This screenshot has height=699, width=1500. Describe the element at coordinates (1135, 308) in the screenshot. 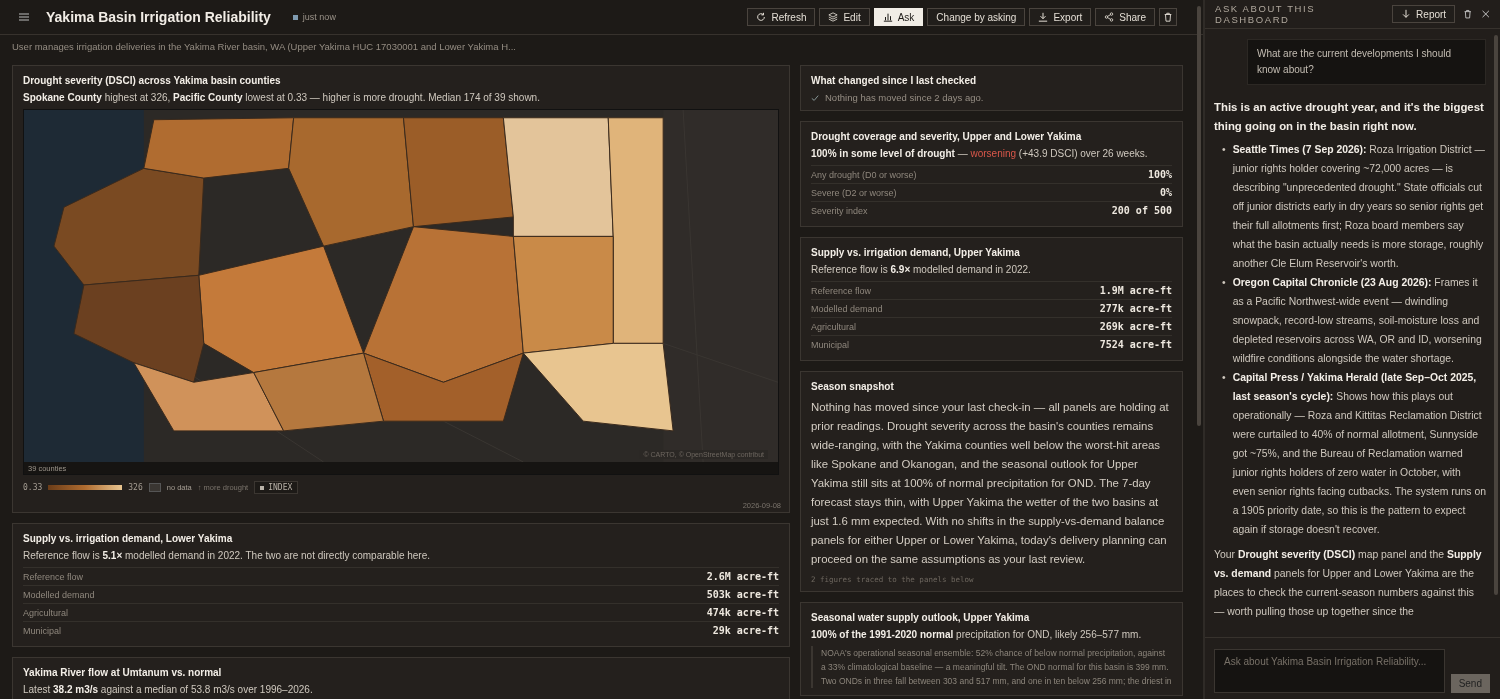

I see `metric-value: 277k acre-ft` at that location.